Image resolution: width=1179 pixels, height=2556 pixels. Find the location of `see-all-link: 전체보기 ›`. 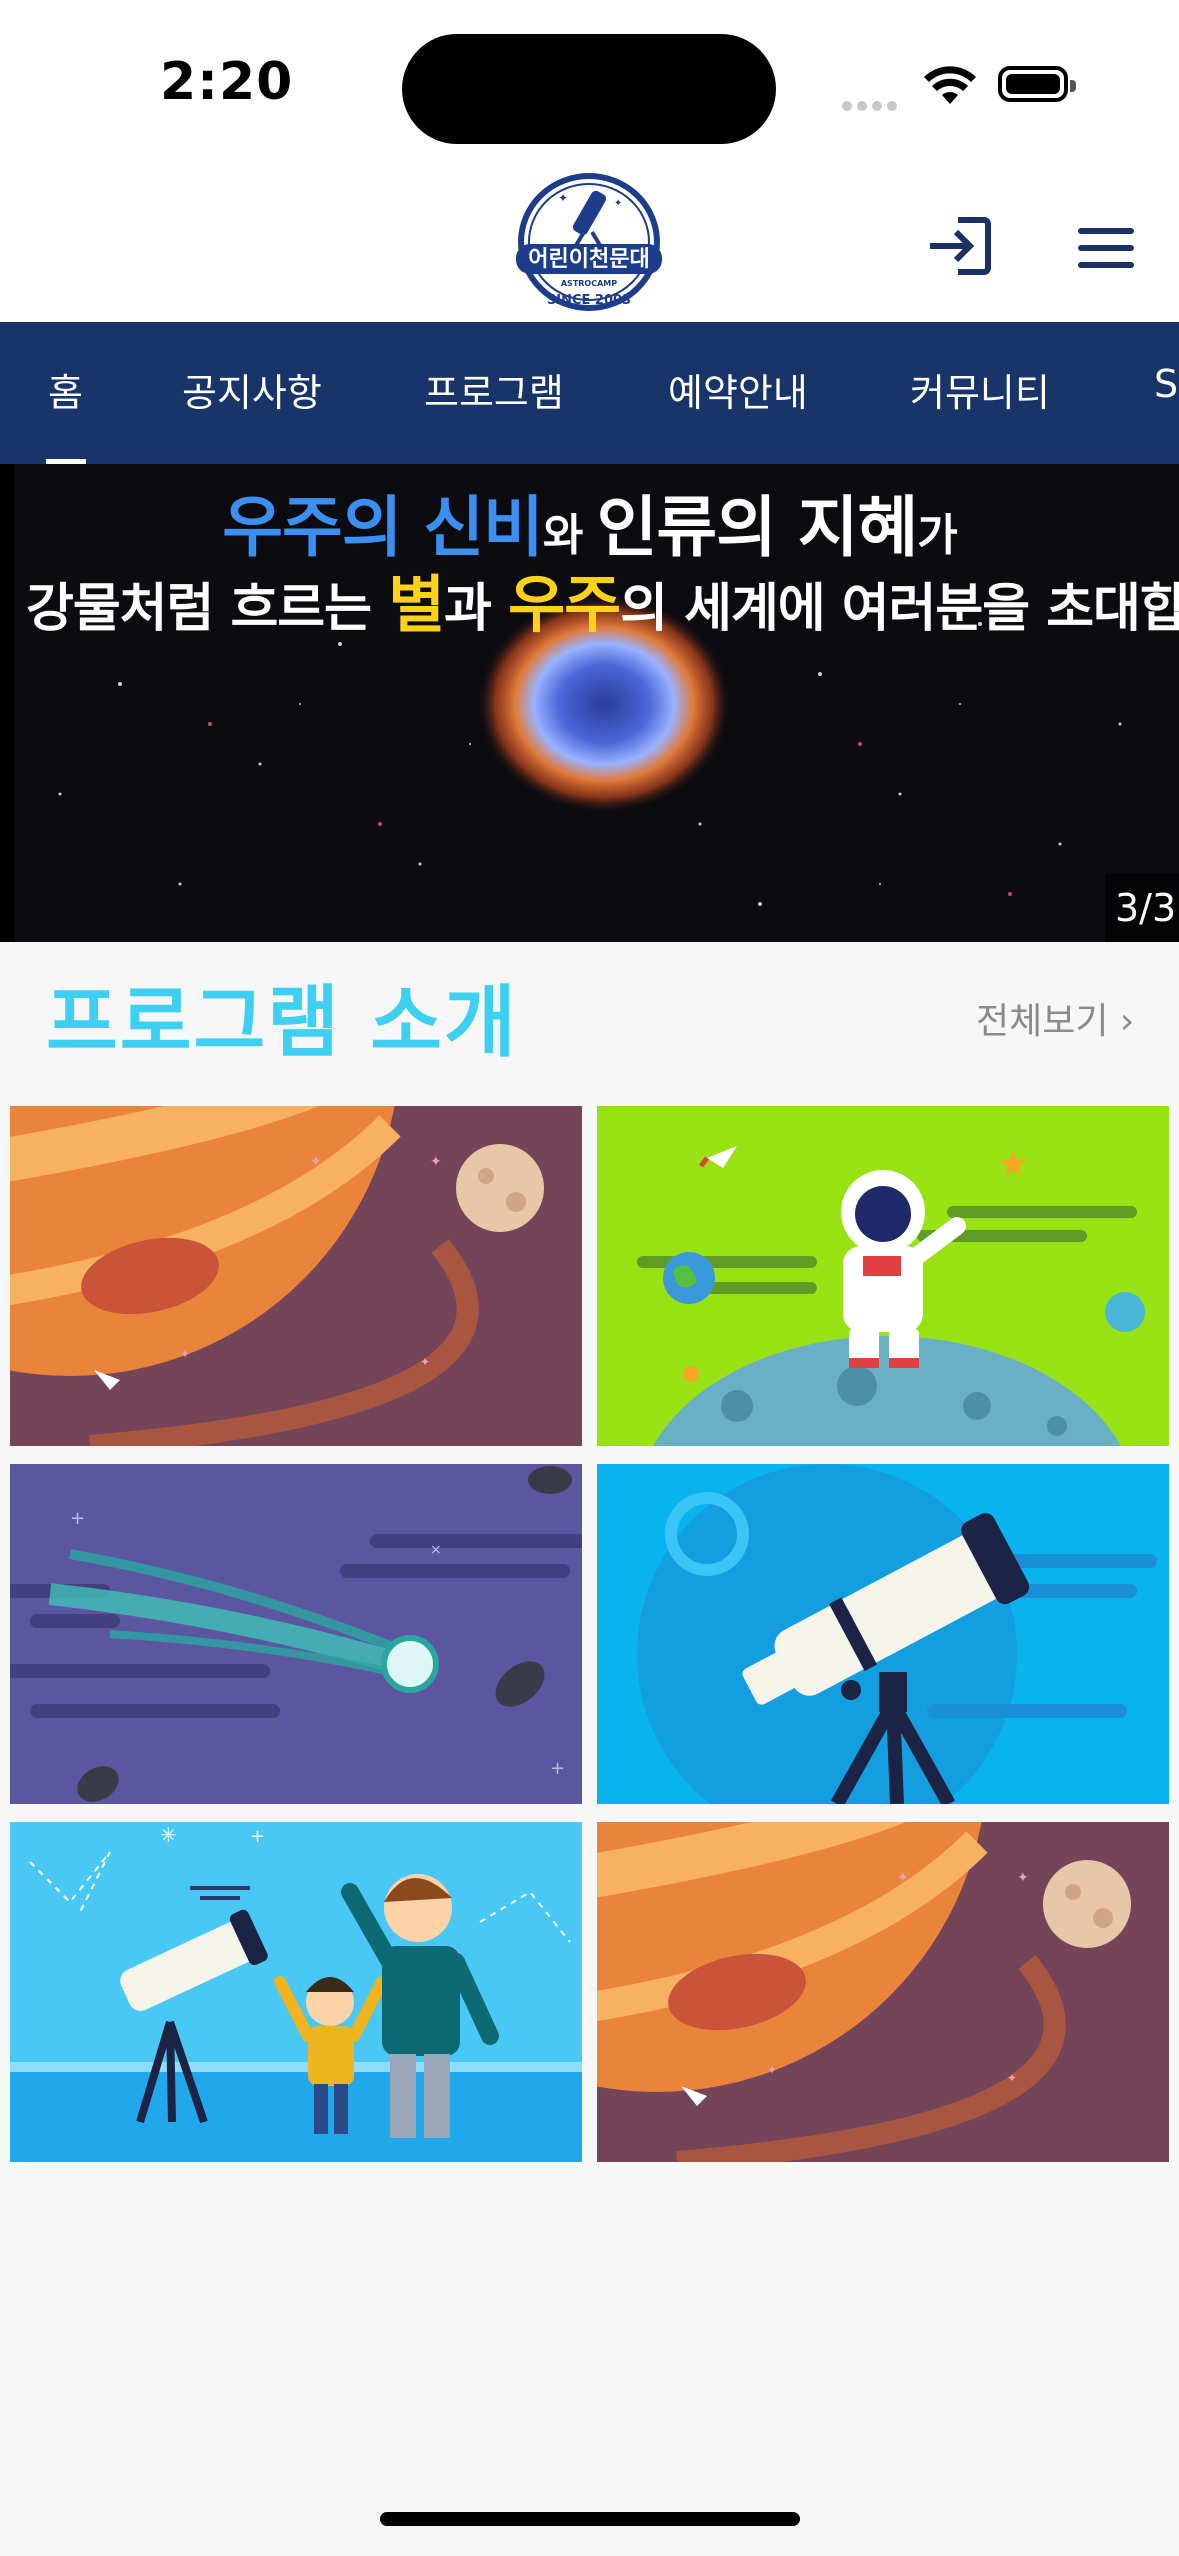

see-all-link: 전체보기 › is located at coordinates (1055, 1018).